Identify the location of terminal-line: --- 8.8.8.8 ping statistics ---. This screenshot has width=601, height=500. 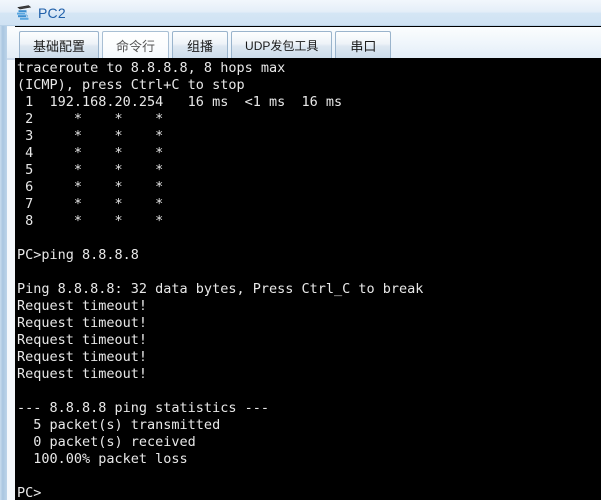
(143, 408).